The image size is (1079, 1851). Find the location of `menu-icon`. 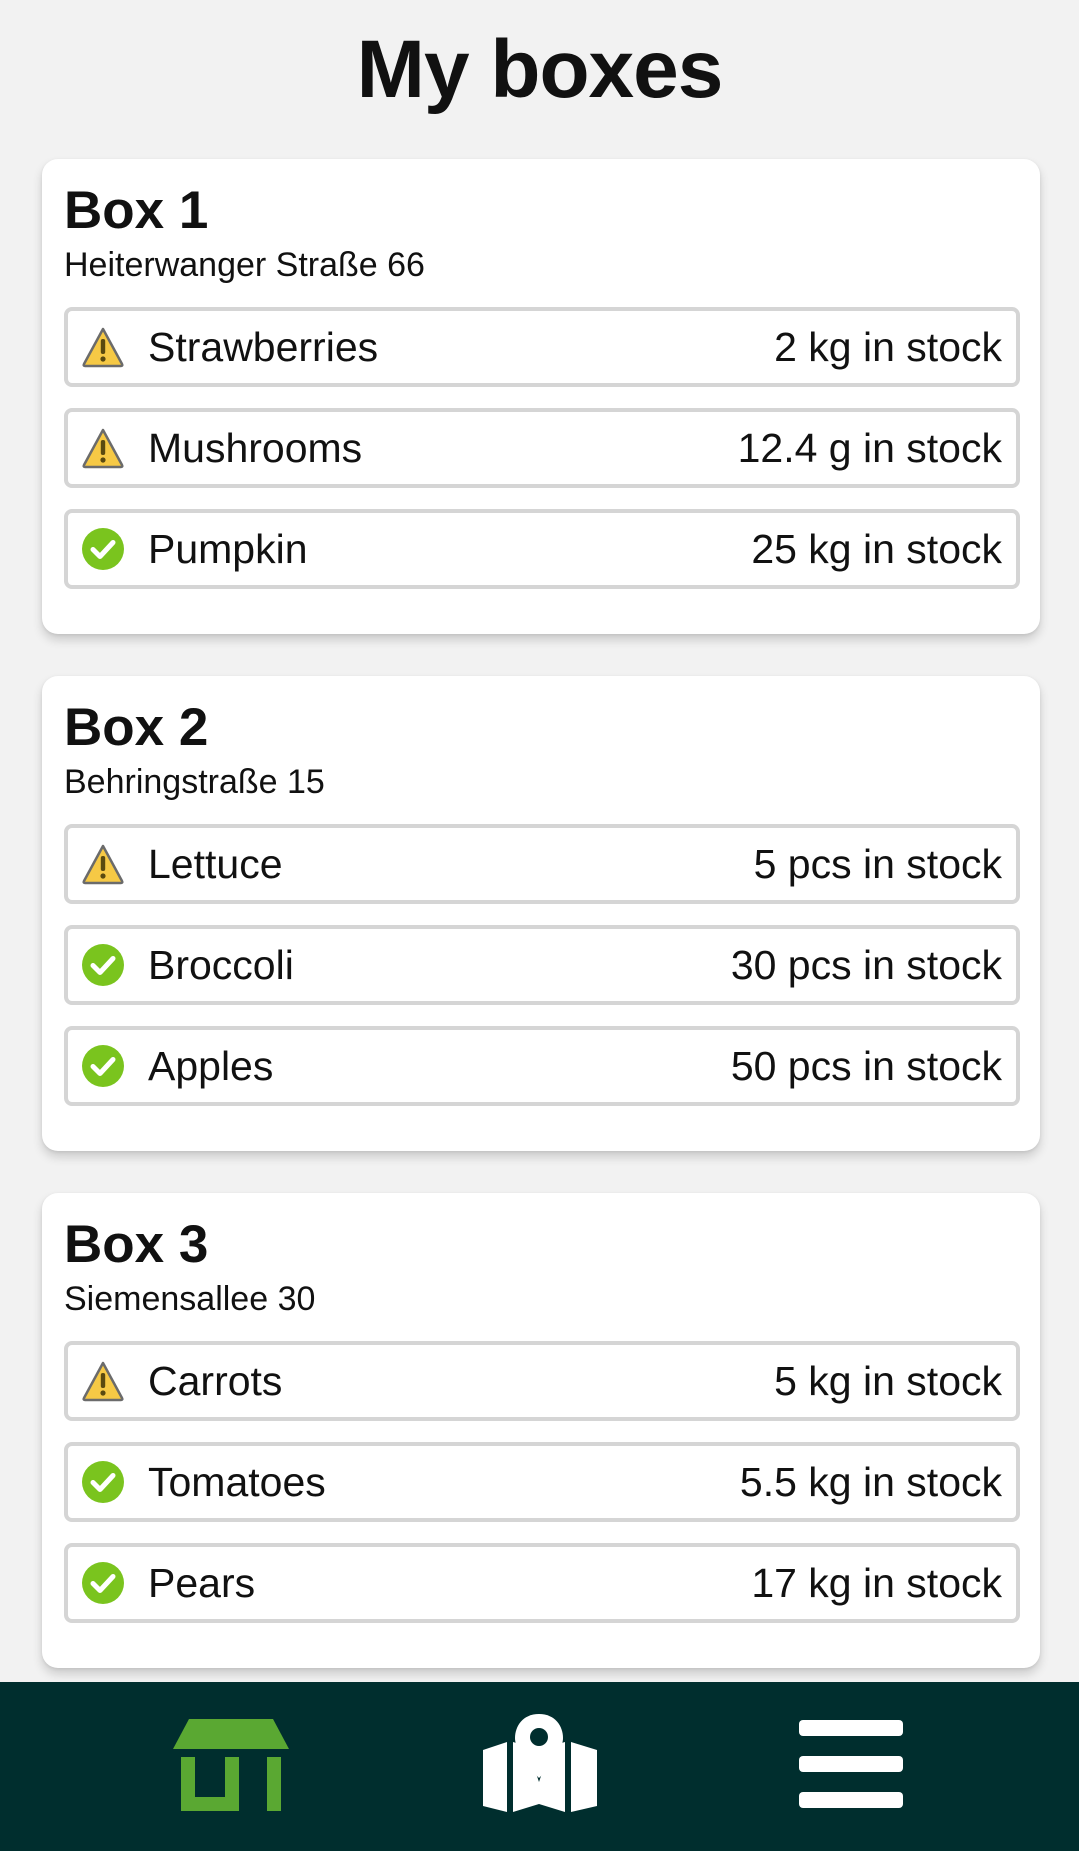

menu-icon is located at coordinates (851, 1766).